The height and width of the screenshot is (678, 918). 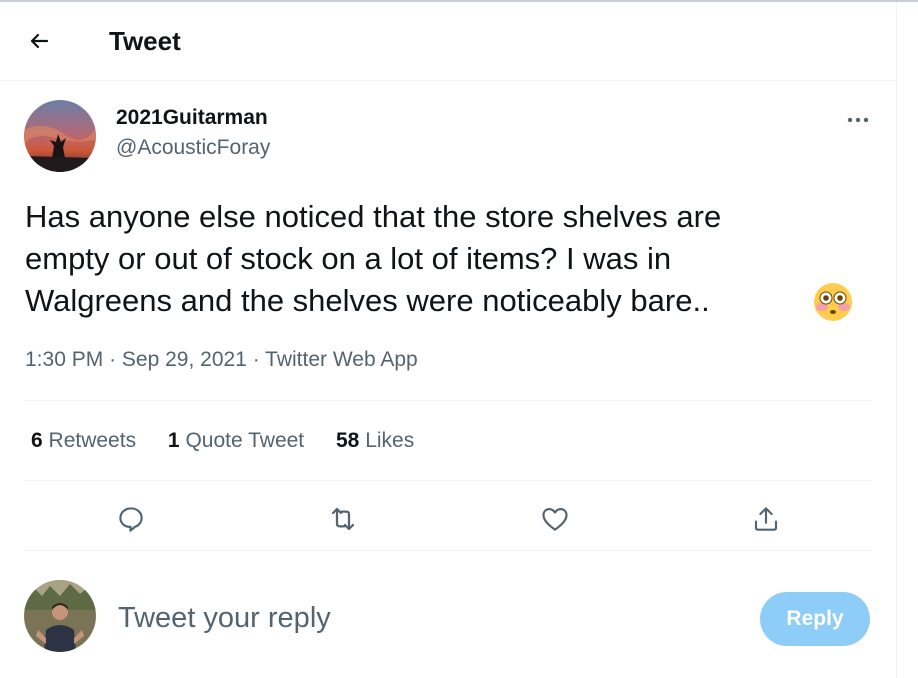 I want to click on flushed-face-emoji, so click(x=833, y=302).